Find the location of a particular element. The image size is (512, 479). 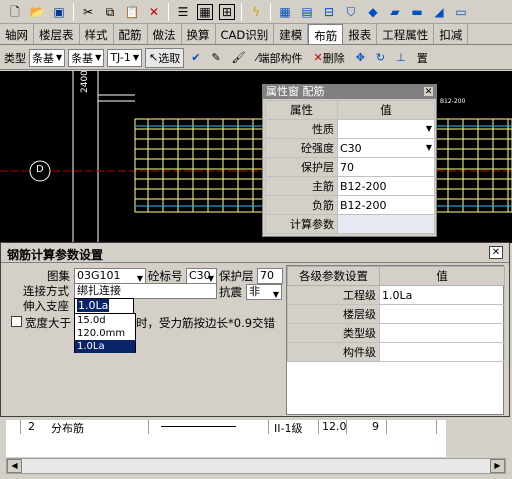

tab-style: 样式 is located at coordinates (97, 34).